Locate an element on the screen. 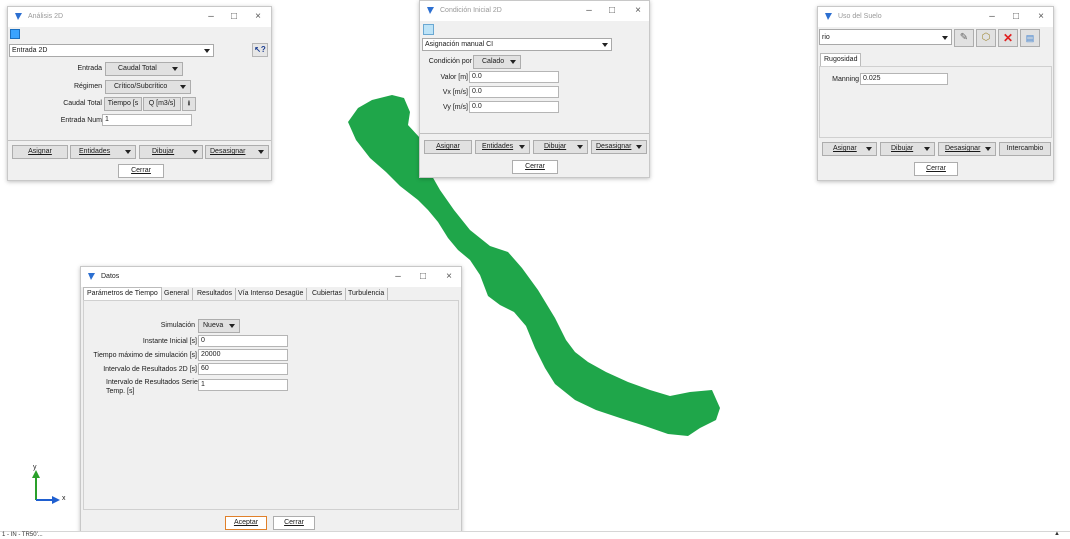 The width and height of the screenshot is (1070, 539). manning-label: Manning is located at coordinates (845, 79).